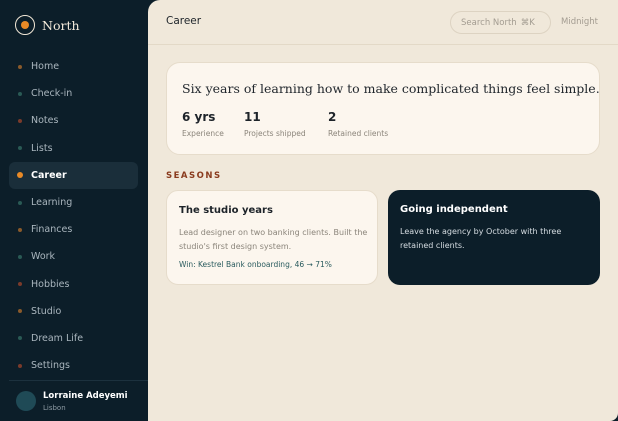 The width and height of the screenshot is (618, 421). I want to click on stat-value: 2, so click(332, 117).